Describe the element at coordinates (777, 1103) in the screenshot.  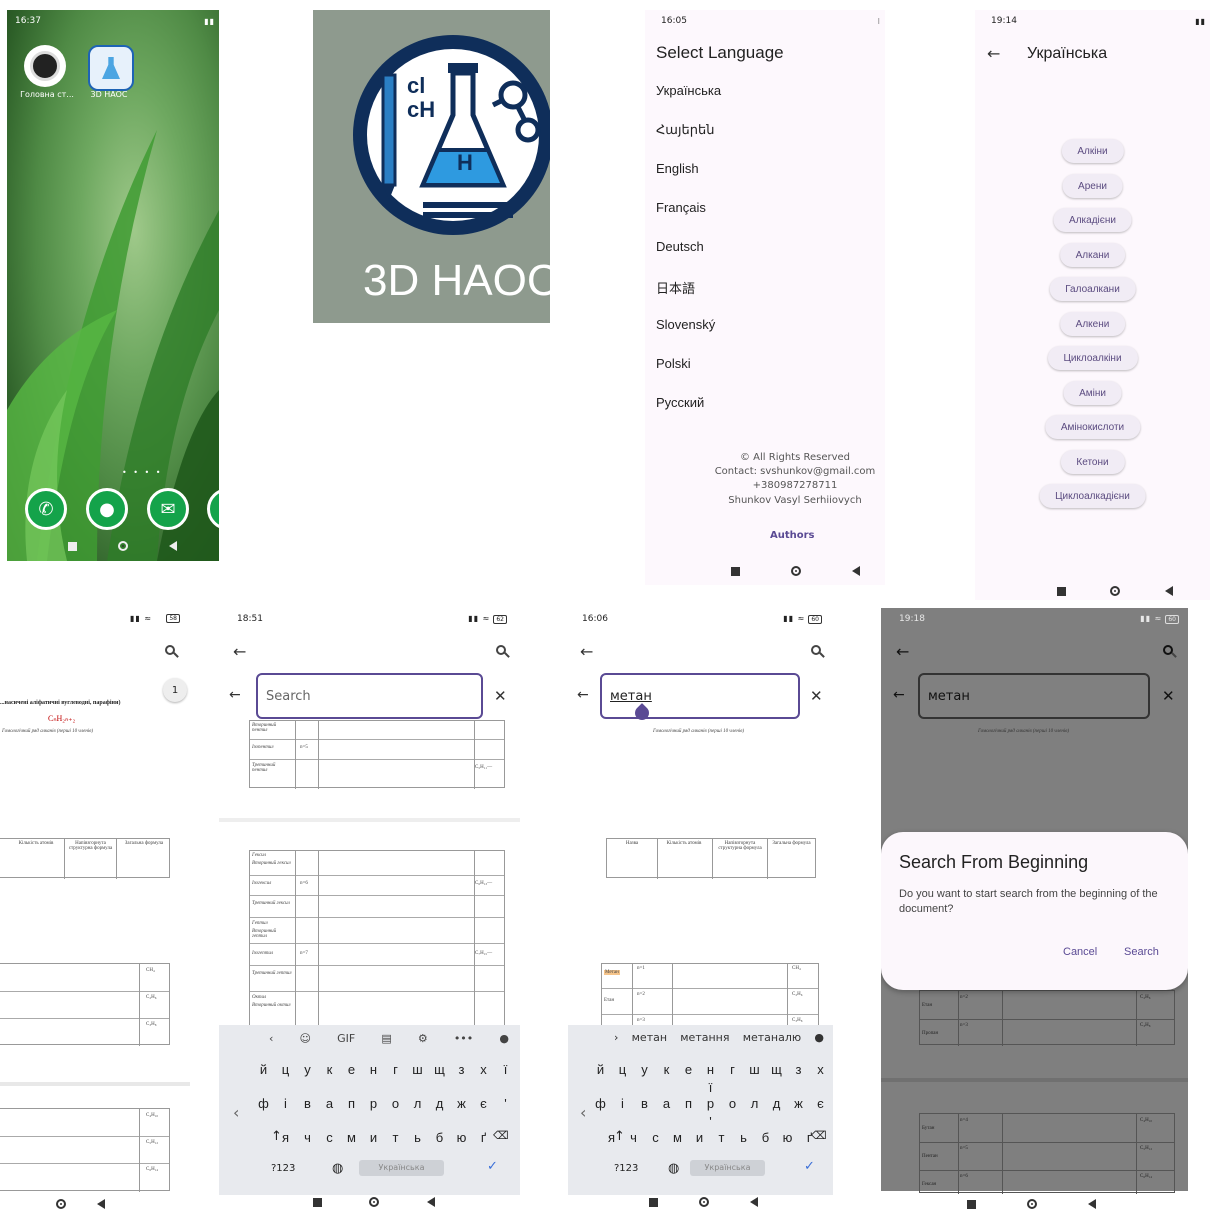
I see `keyboard-key: д` at that location.